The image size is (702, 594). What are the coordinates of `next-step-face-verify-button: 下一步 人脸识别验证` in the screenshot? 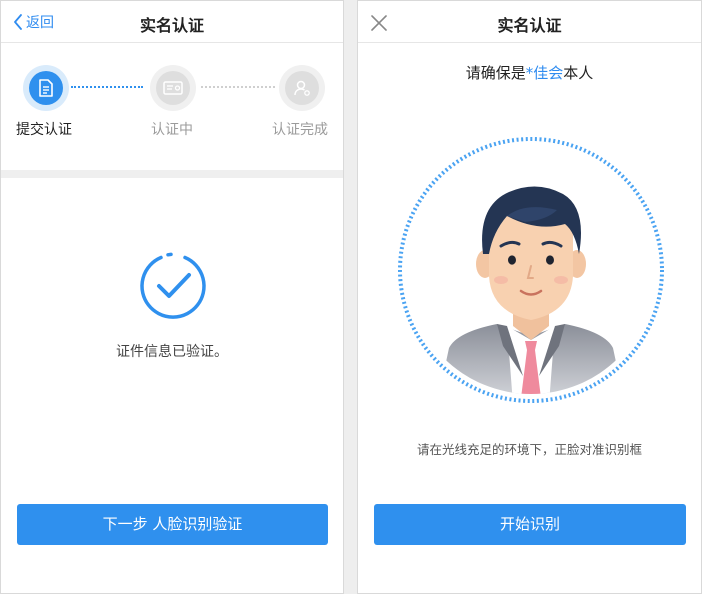 It's located at (172, 524).